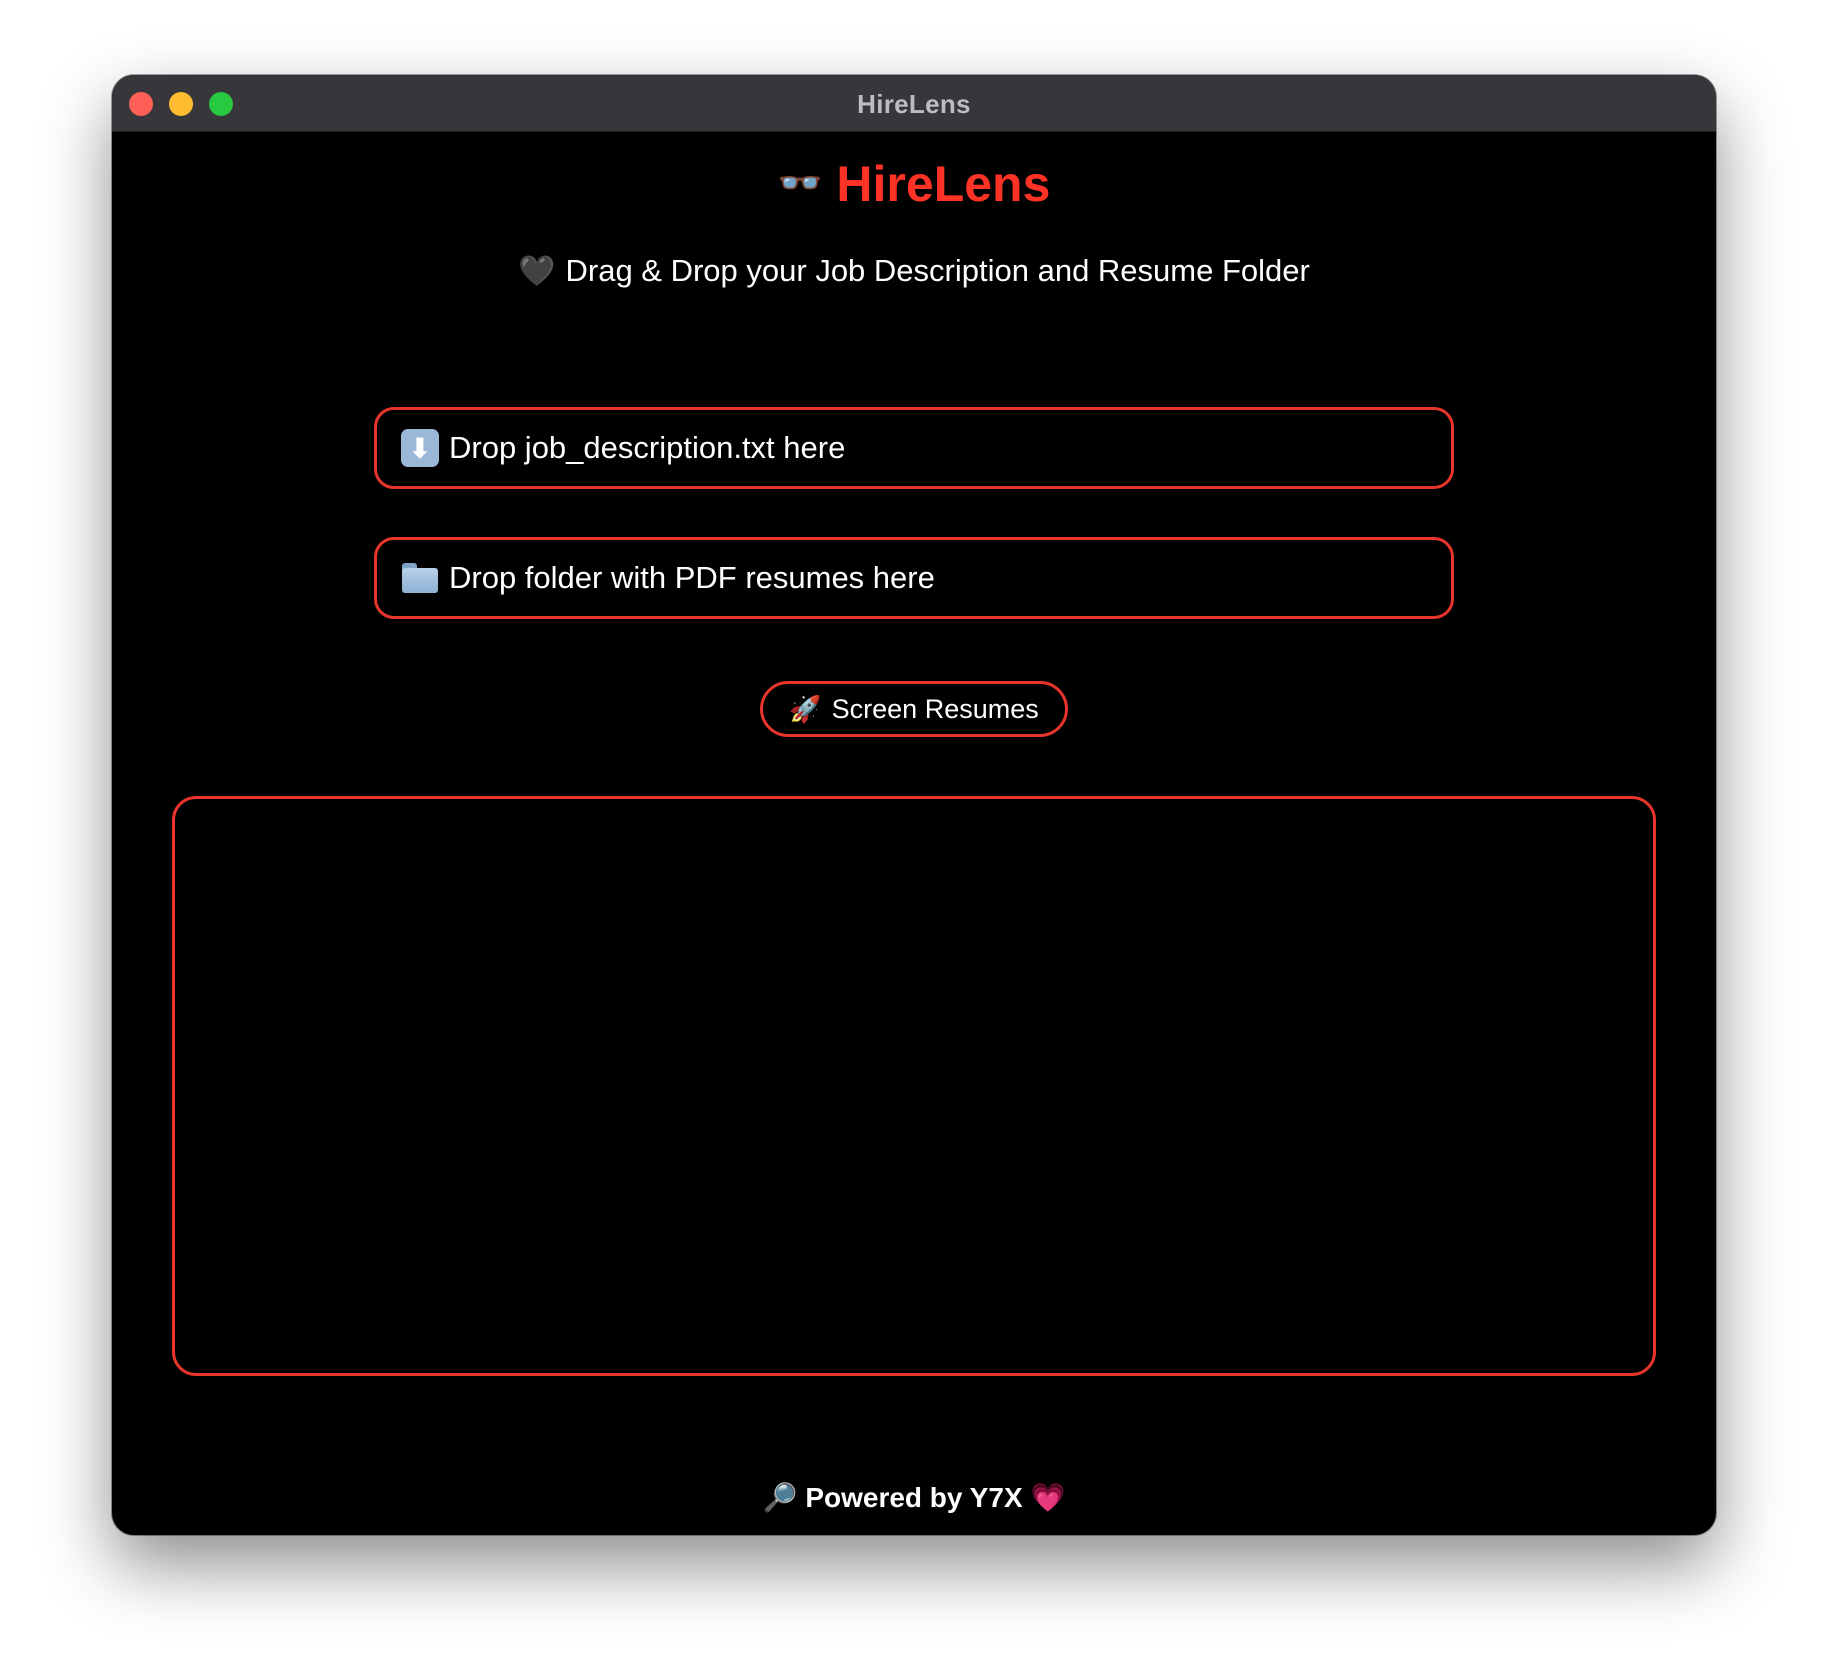 This screenshot has height=1680, width=1824. I want to click on window-title: HireLens, so click(914, 104).